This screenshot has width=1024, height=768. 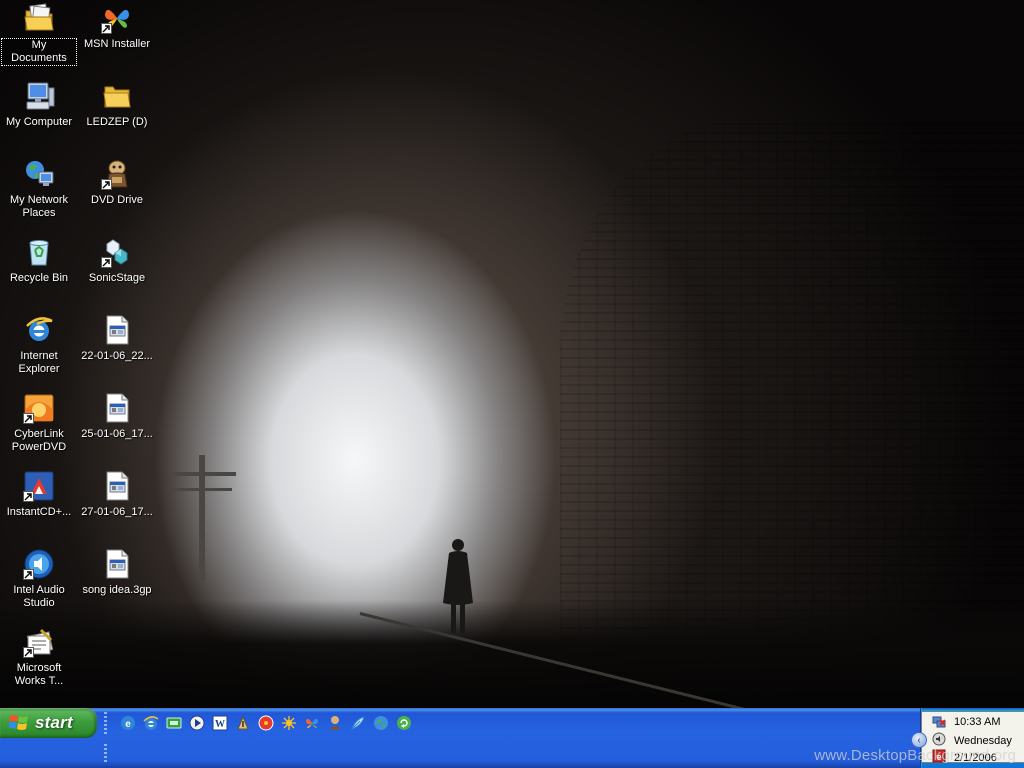 I want to click on quick-launch-media-disc-button, so click(x=266, y=723).